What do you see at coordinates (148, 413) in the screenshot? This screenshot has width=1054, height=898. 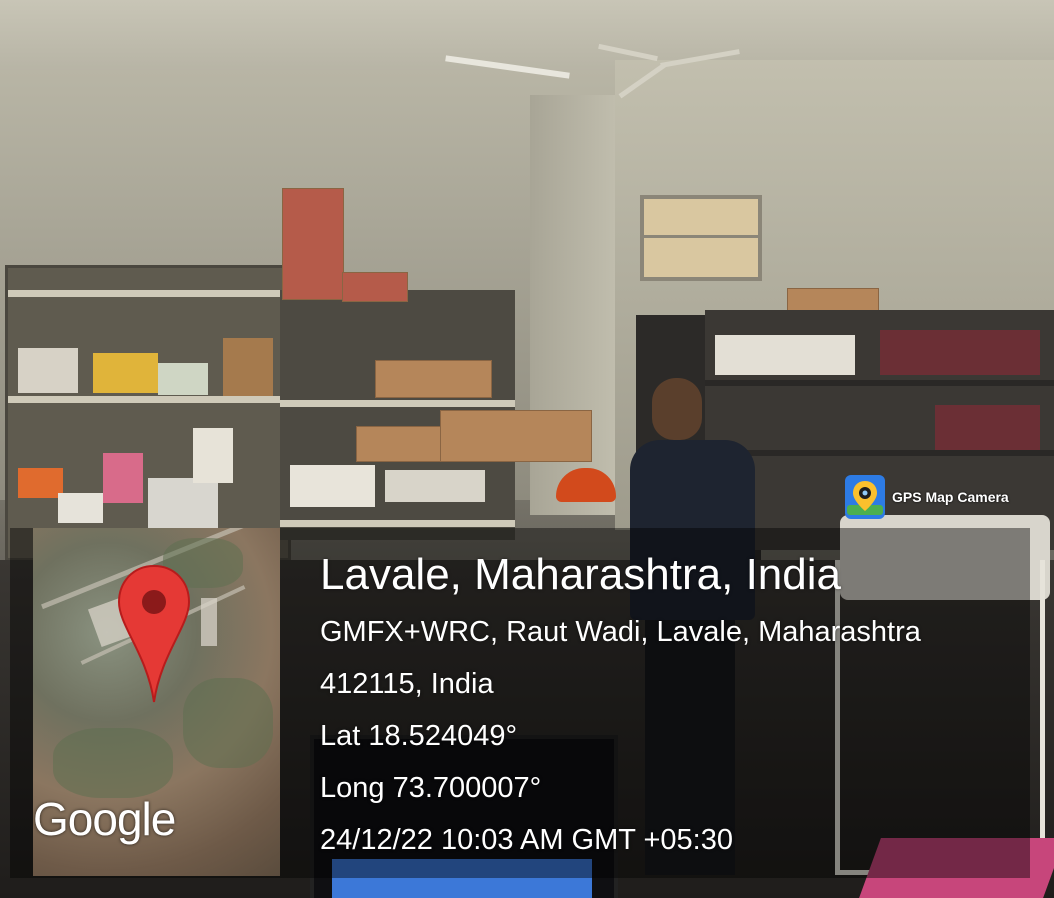 I see `left-bookshelf` at bounding box center [148, 413].